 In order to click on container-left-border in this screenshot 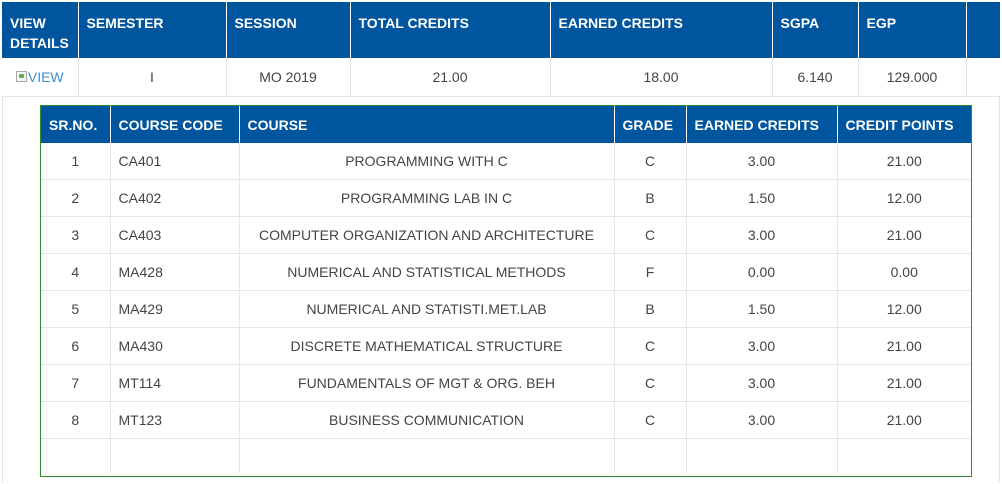, I will do `click(2, 289)`.